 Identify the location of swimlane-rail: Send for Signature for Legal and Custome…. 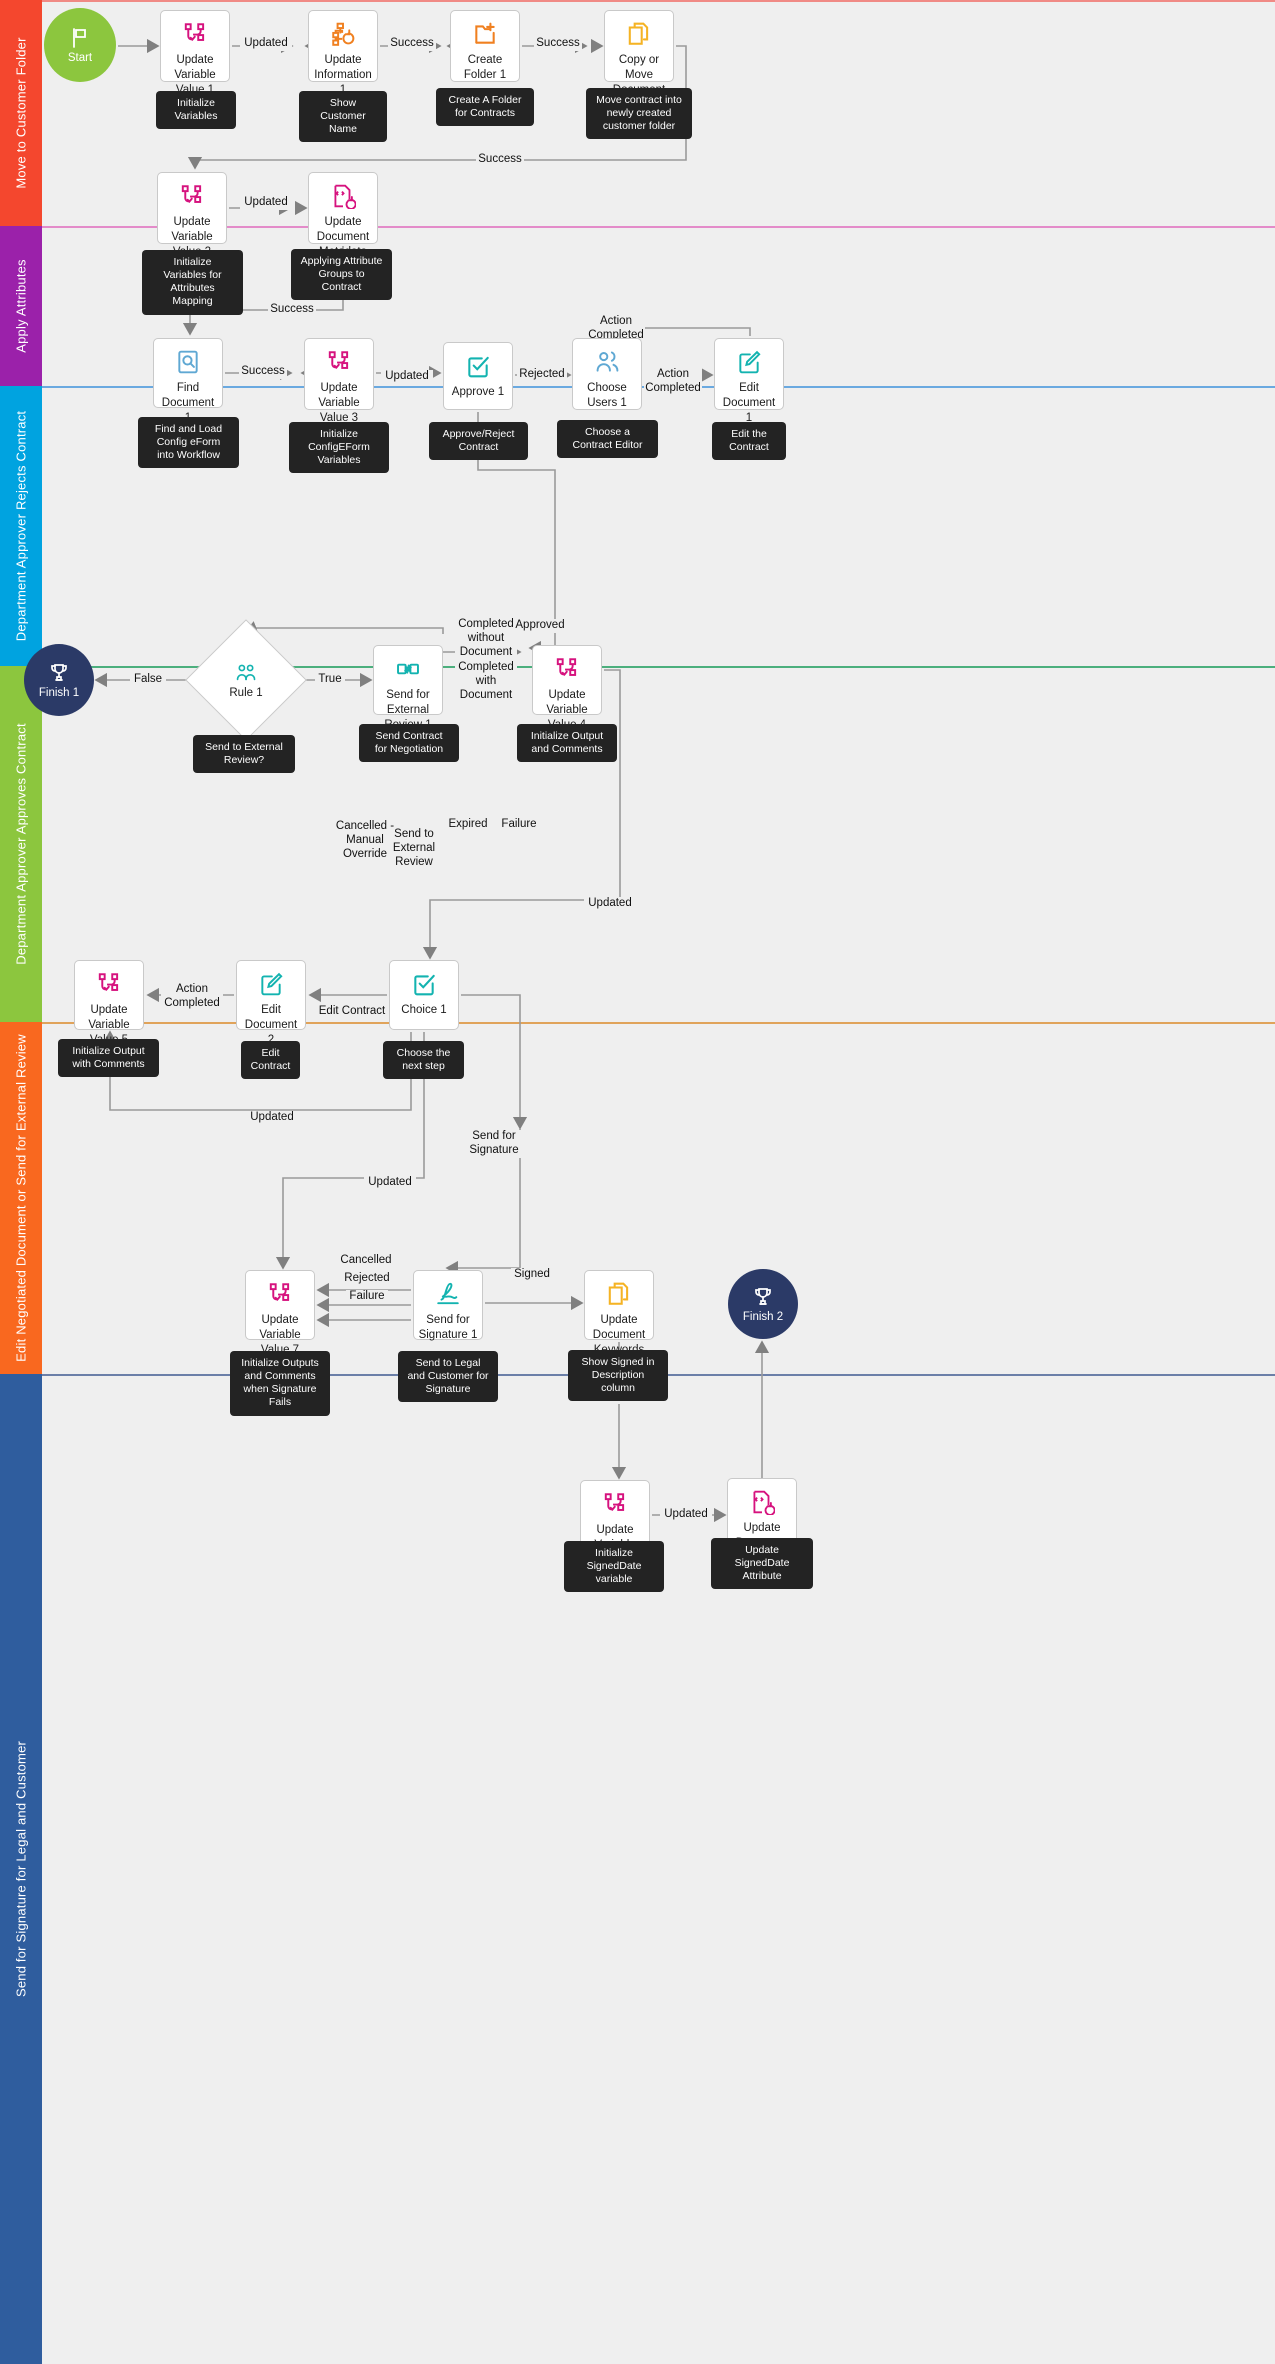
(21, 1869).